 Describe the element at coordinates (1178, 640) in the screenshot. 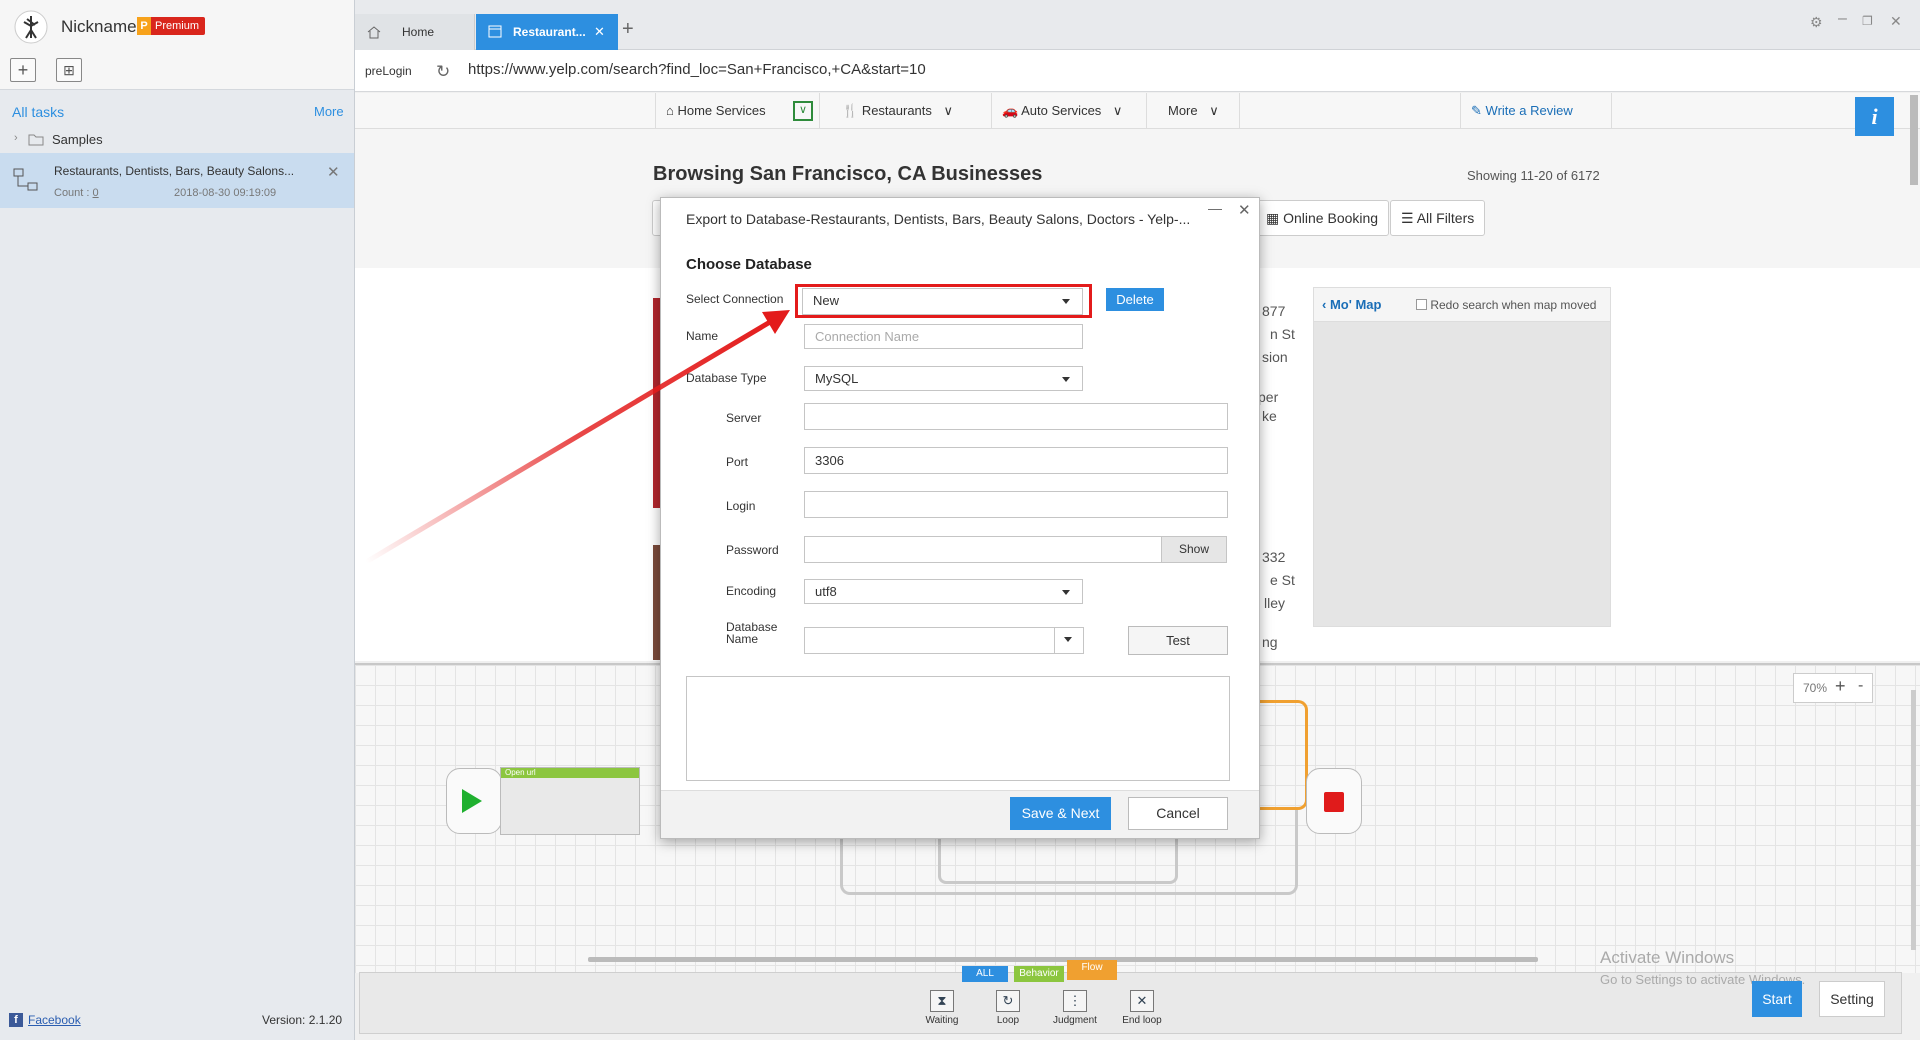

I see `test-button: Test` at that location.